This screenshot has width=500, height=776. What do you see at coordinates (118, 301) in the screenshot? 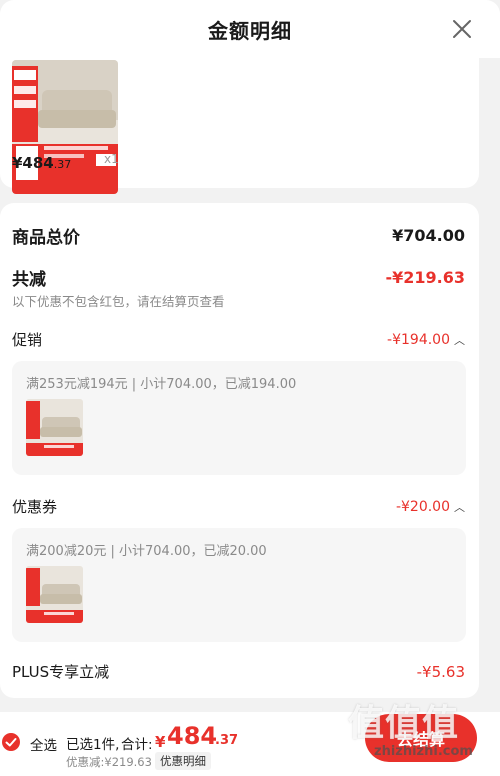
I see `discount-note: 以下优惠不包含红包，请在结算页查看` at bounding box center [118, 301].